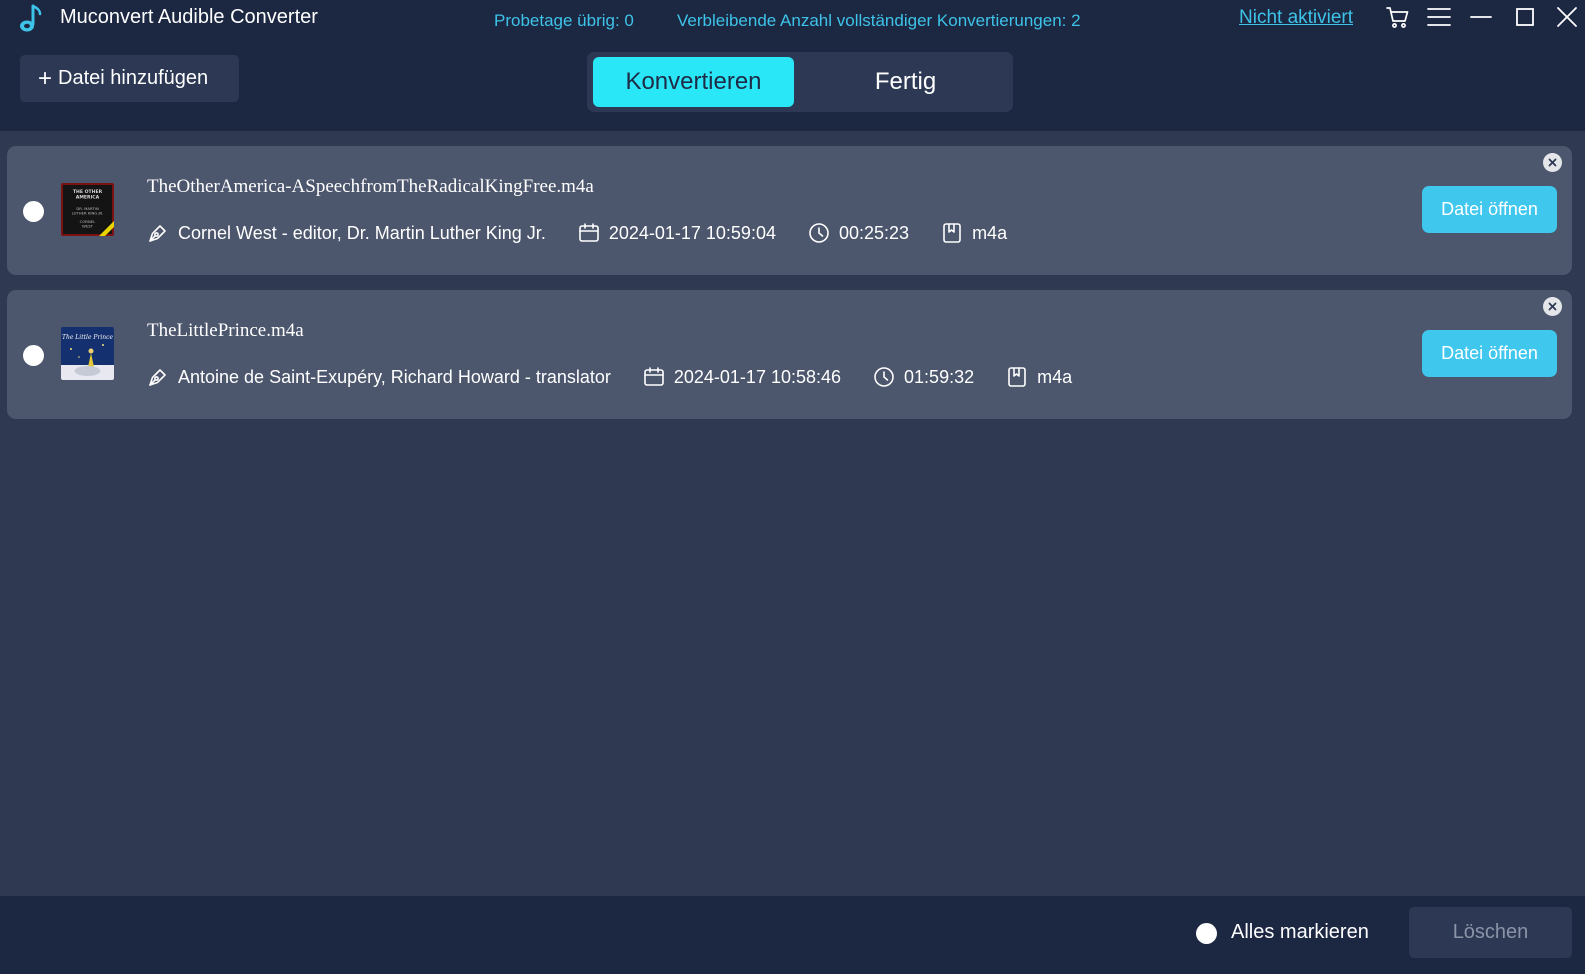  What do you see at coordinates (88, 213) in the screenshot?
I see `cover-text: LUTHER KING JR.` at bounding box center [88, 213].